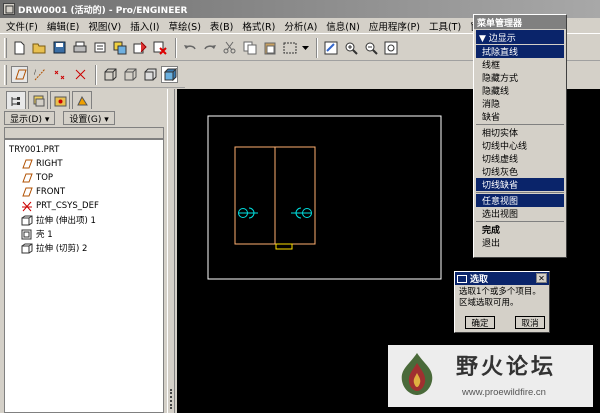  What do you see at coordinates (82, 100) in the screenshot?
I see `connections-tab` at bounding box center [82, 100].